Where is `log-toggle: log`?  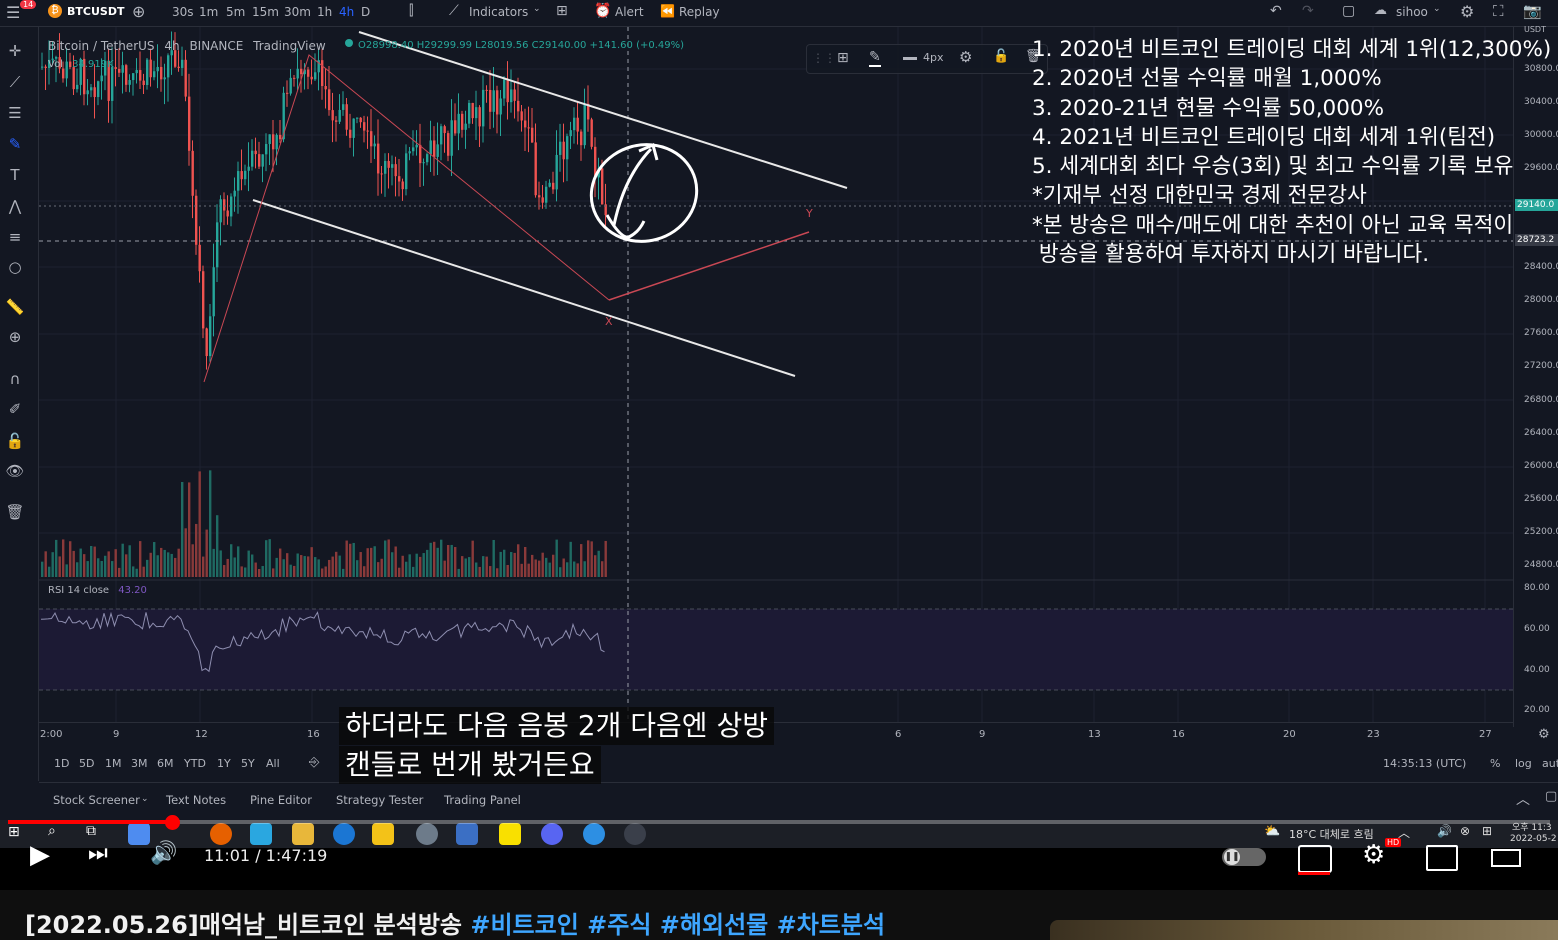
log-toggle: log is located at coordinates (1523, 763).